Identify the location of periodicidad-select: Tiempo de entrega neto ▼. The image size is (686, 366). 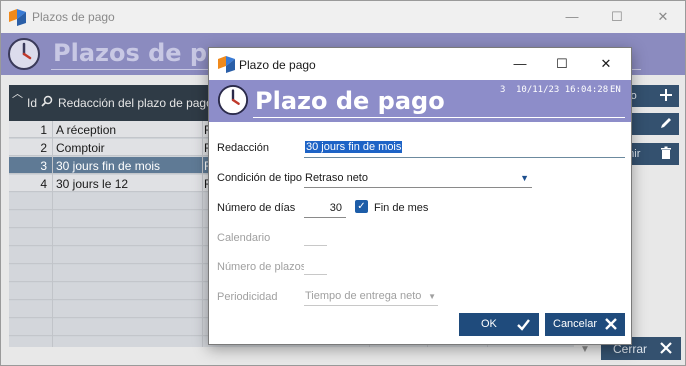
(371, 297).